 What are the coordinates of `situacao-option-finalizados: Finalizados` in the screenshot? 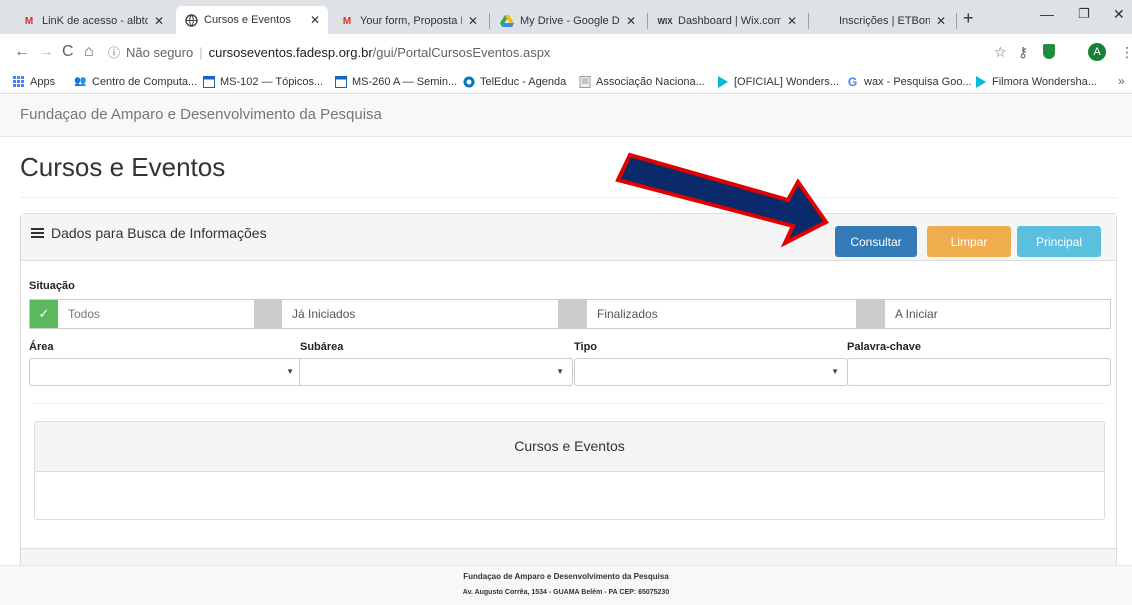 It's located at (707, 314).